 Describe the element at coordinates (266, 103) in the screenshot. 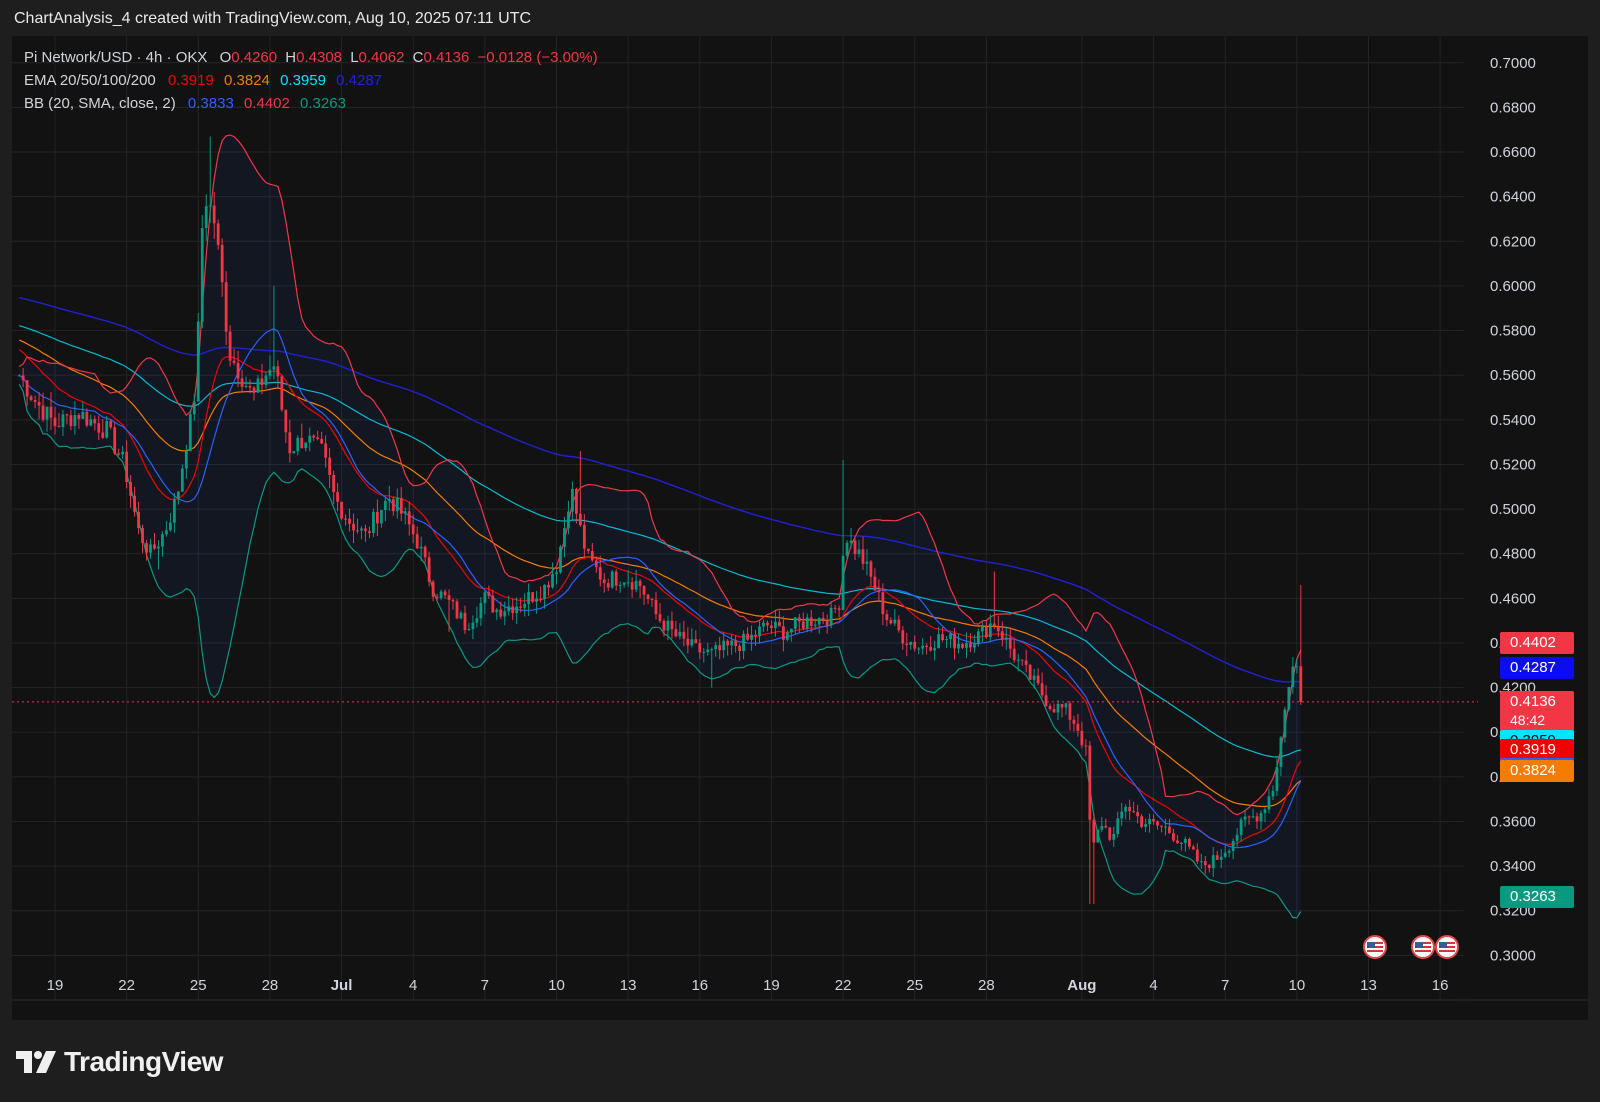

I see `bb-upper-value: 0.4402` at that location.